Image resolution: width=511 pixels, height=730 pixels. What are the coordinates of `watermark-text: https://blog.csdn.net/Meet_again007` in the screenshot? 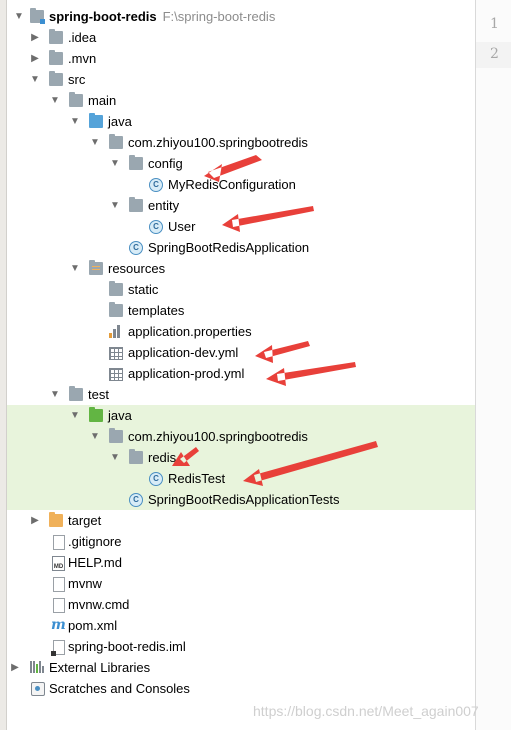 It's located at (366, 711).